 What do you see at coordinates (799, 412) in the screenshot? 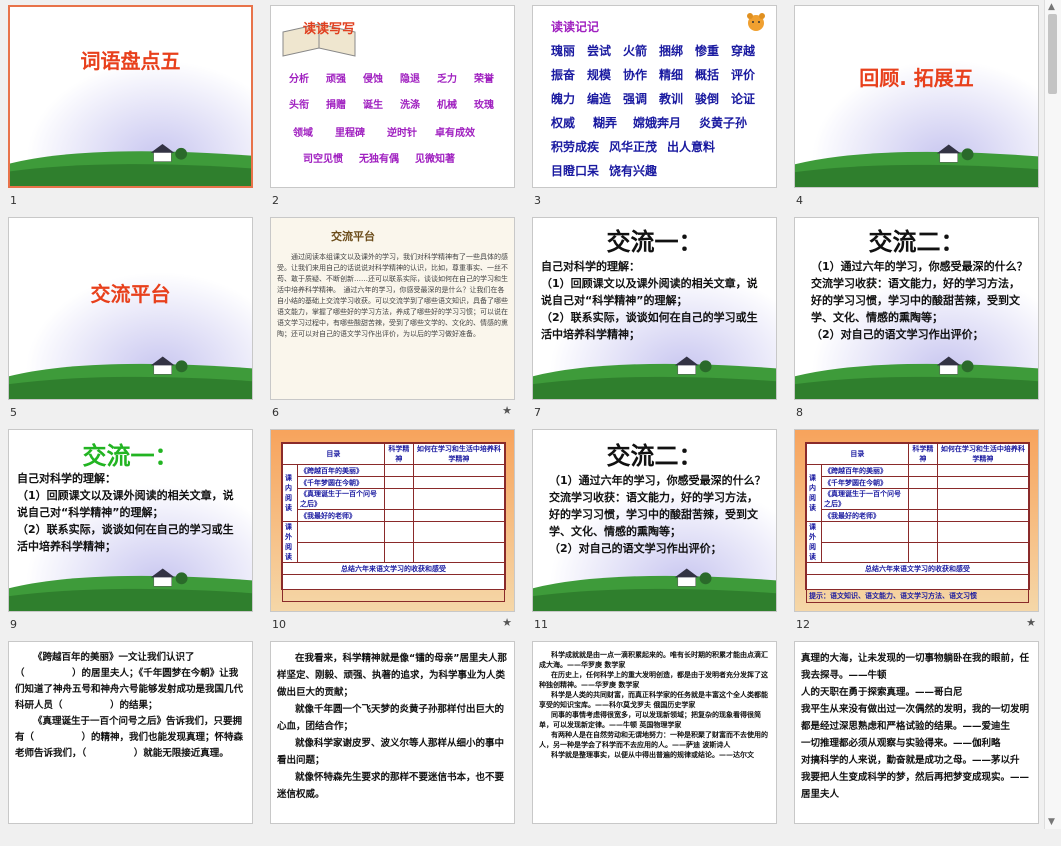
I see `slide-number: 8` at bounding box center [799, 412].